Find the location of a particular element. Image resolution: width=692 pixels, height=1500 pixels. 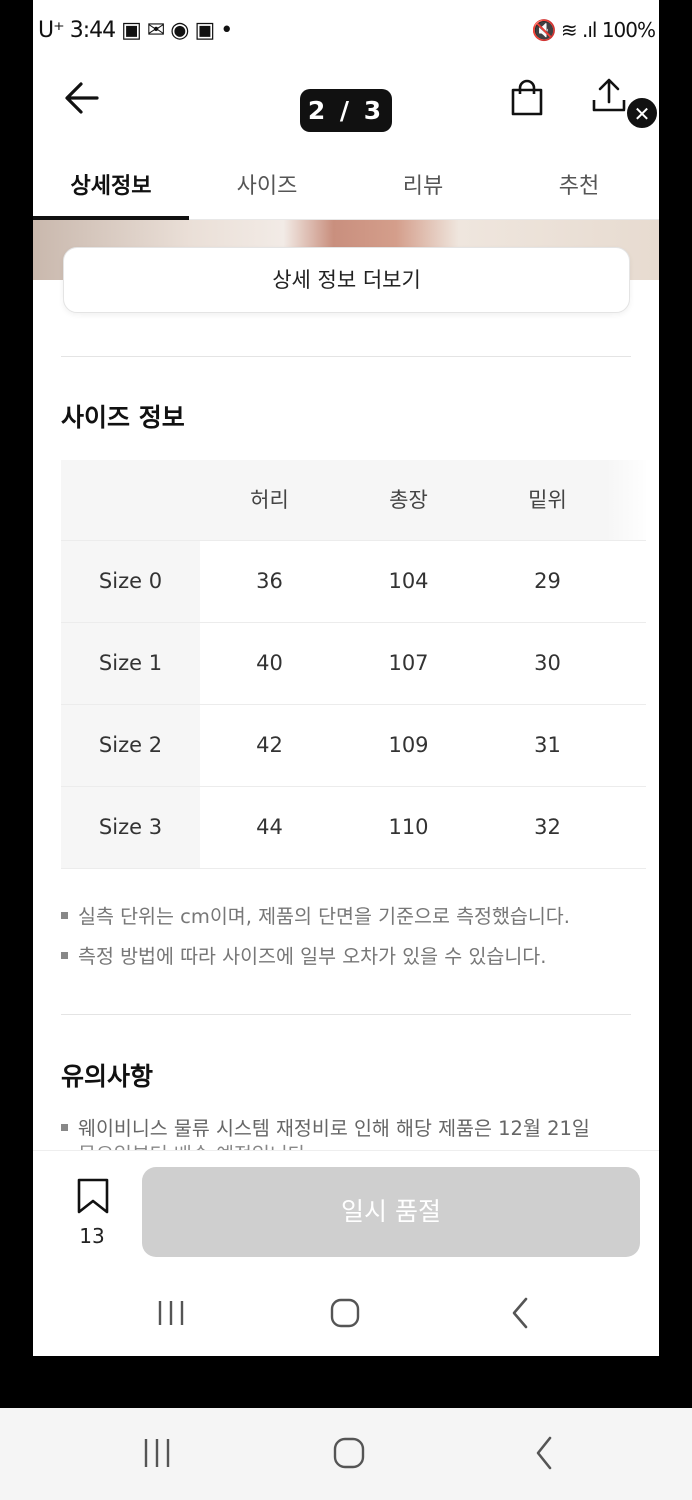

table-cell: 31 is located at coordinates (547, 745).